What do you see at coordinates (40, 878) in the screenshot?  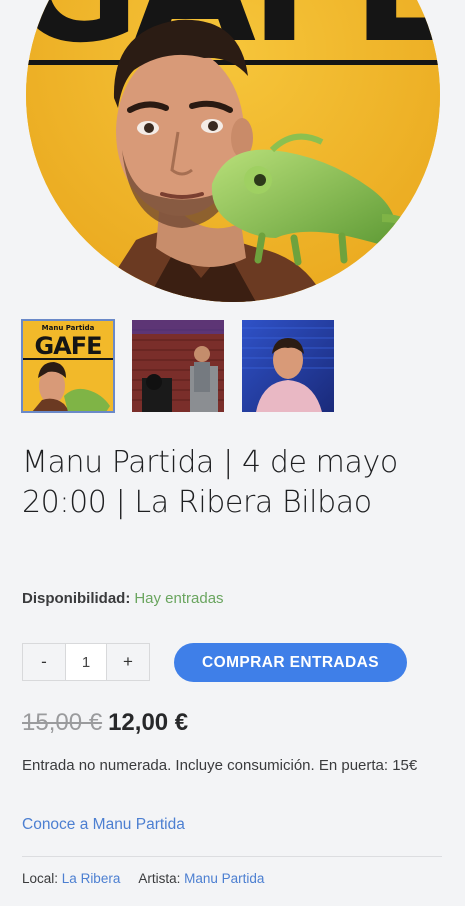 I see `venue-label: Local:` at bounding box center [40, 878].